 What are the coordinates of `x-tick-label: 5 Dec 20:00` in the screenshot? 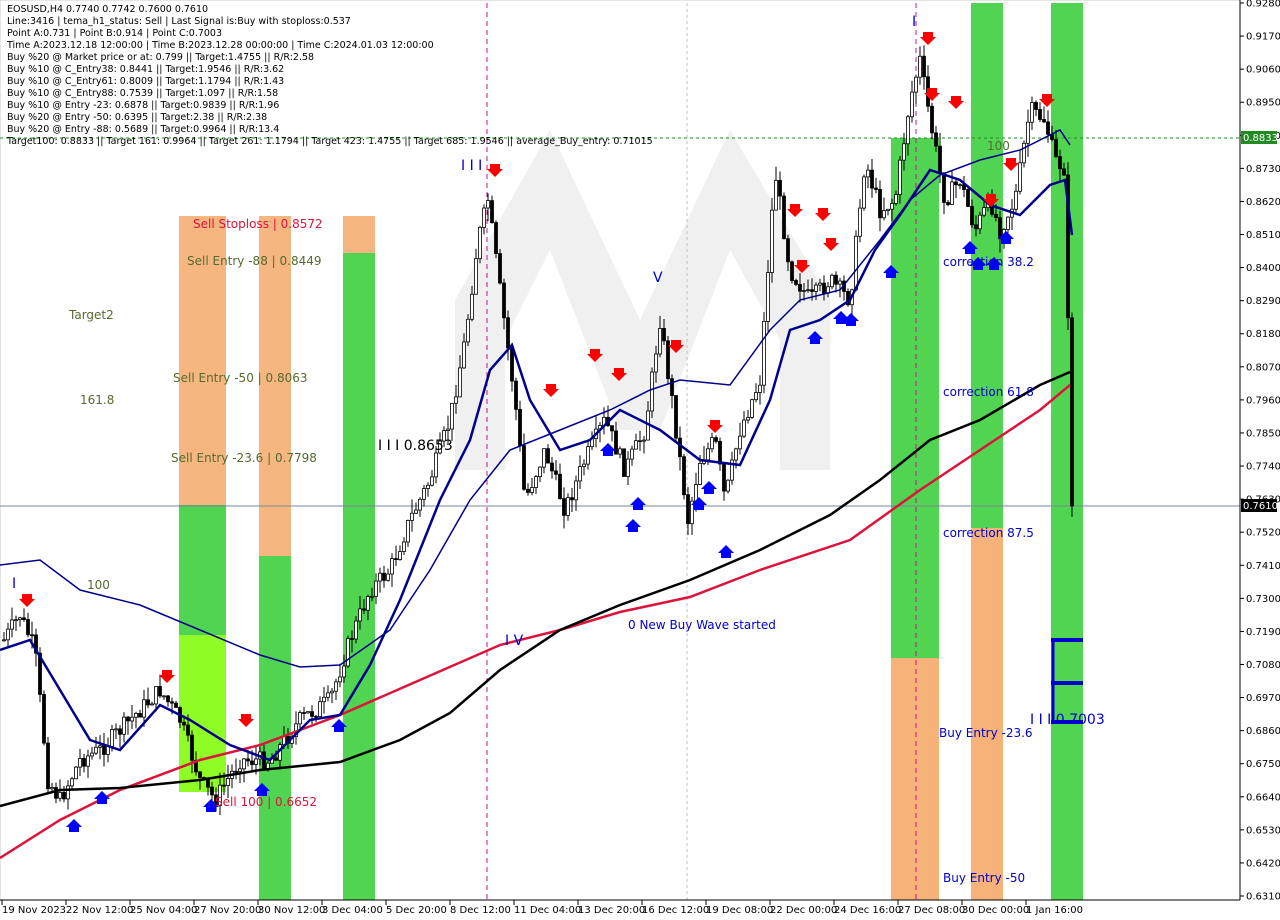 It's located at (416, 910).